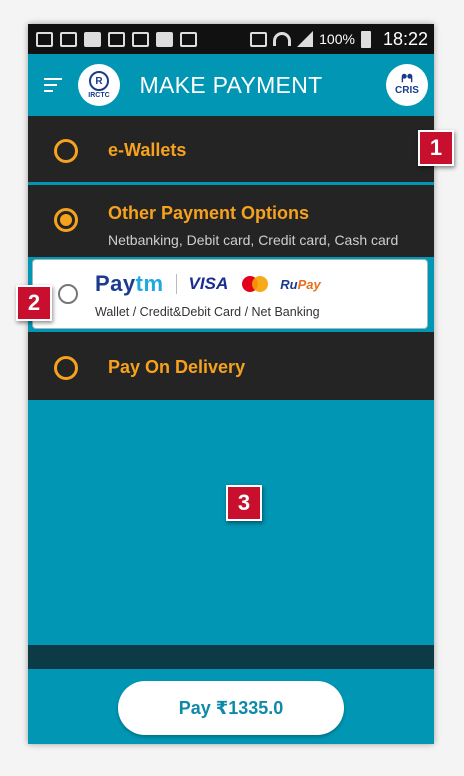 Image resolution: width=464 pixels, height=776 pixels. I want to click on e-wallets-label: e-Wallets, so click(147, 150).